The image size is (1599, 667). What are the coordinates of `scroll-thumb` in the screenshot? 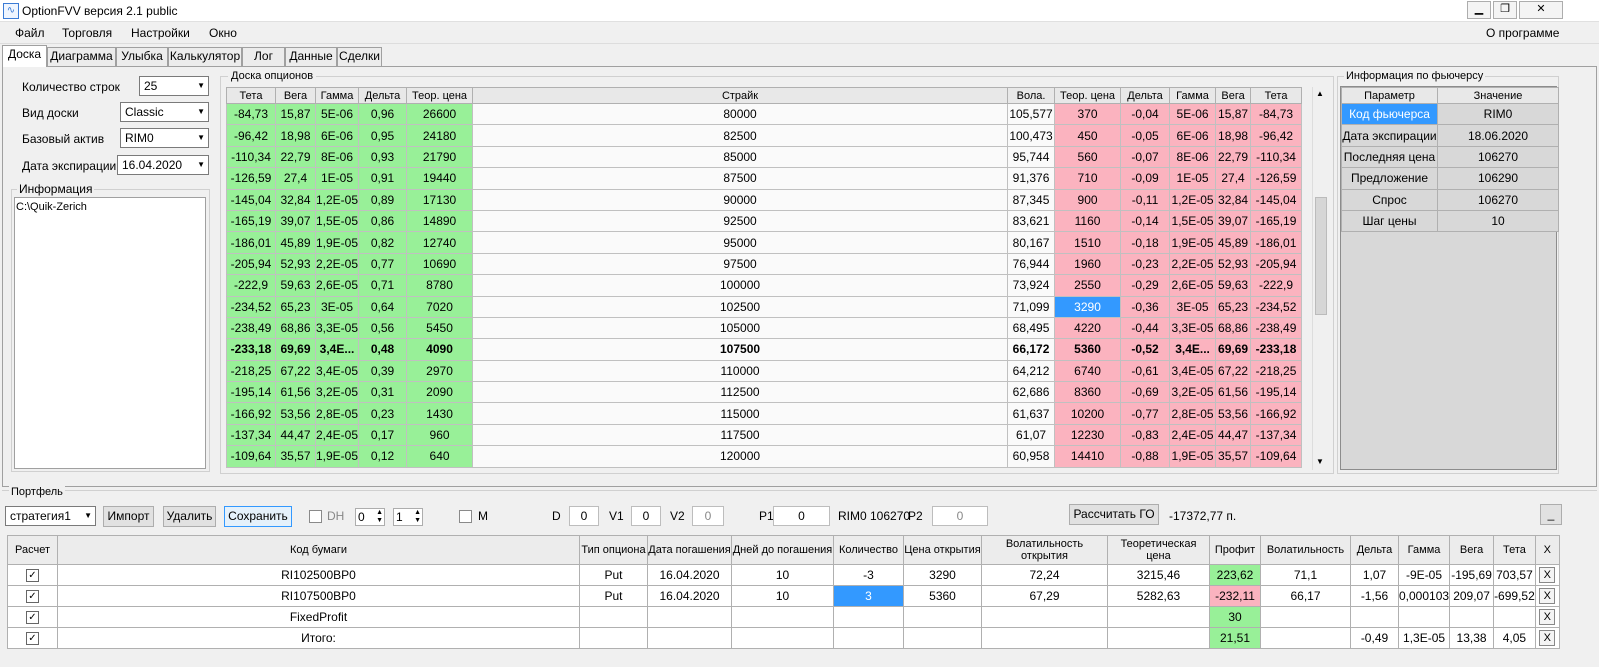 It's located at (1321, 256).